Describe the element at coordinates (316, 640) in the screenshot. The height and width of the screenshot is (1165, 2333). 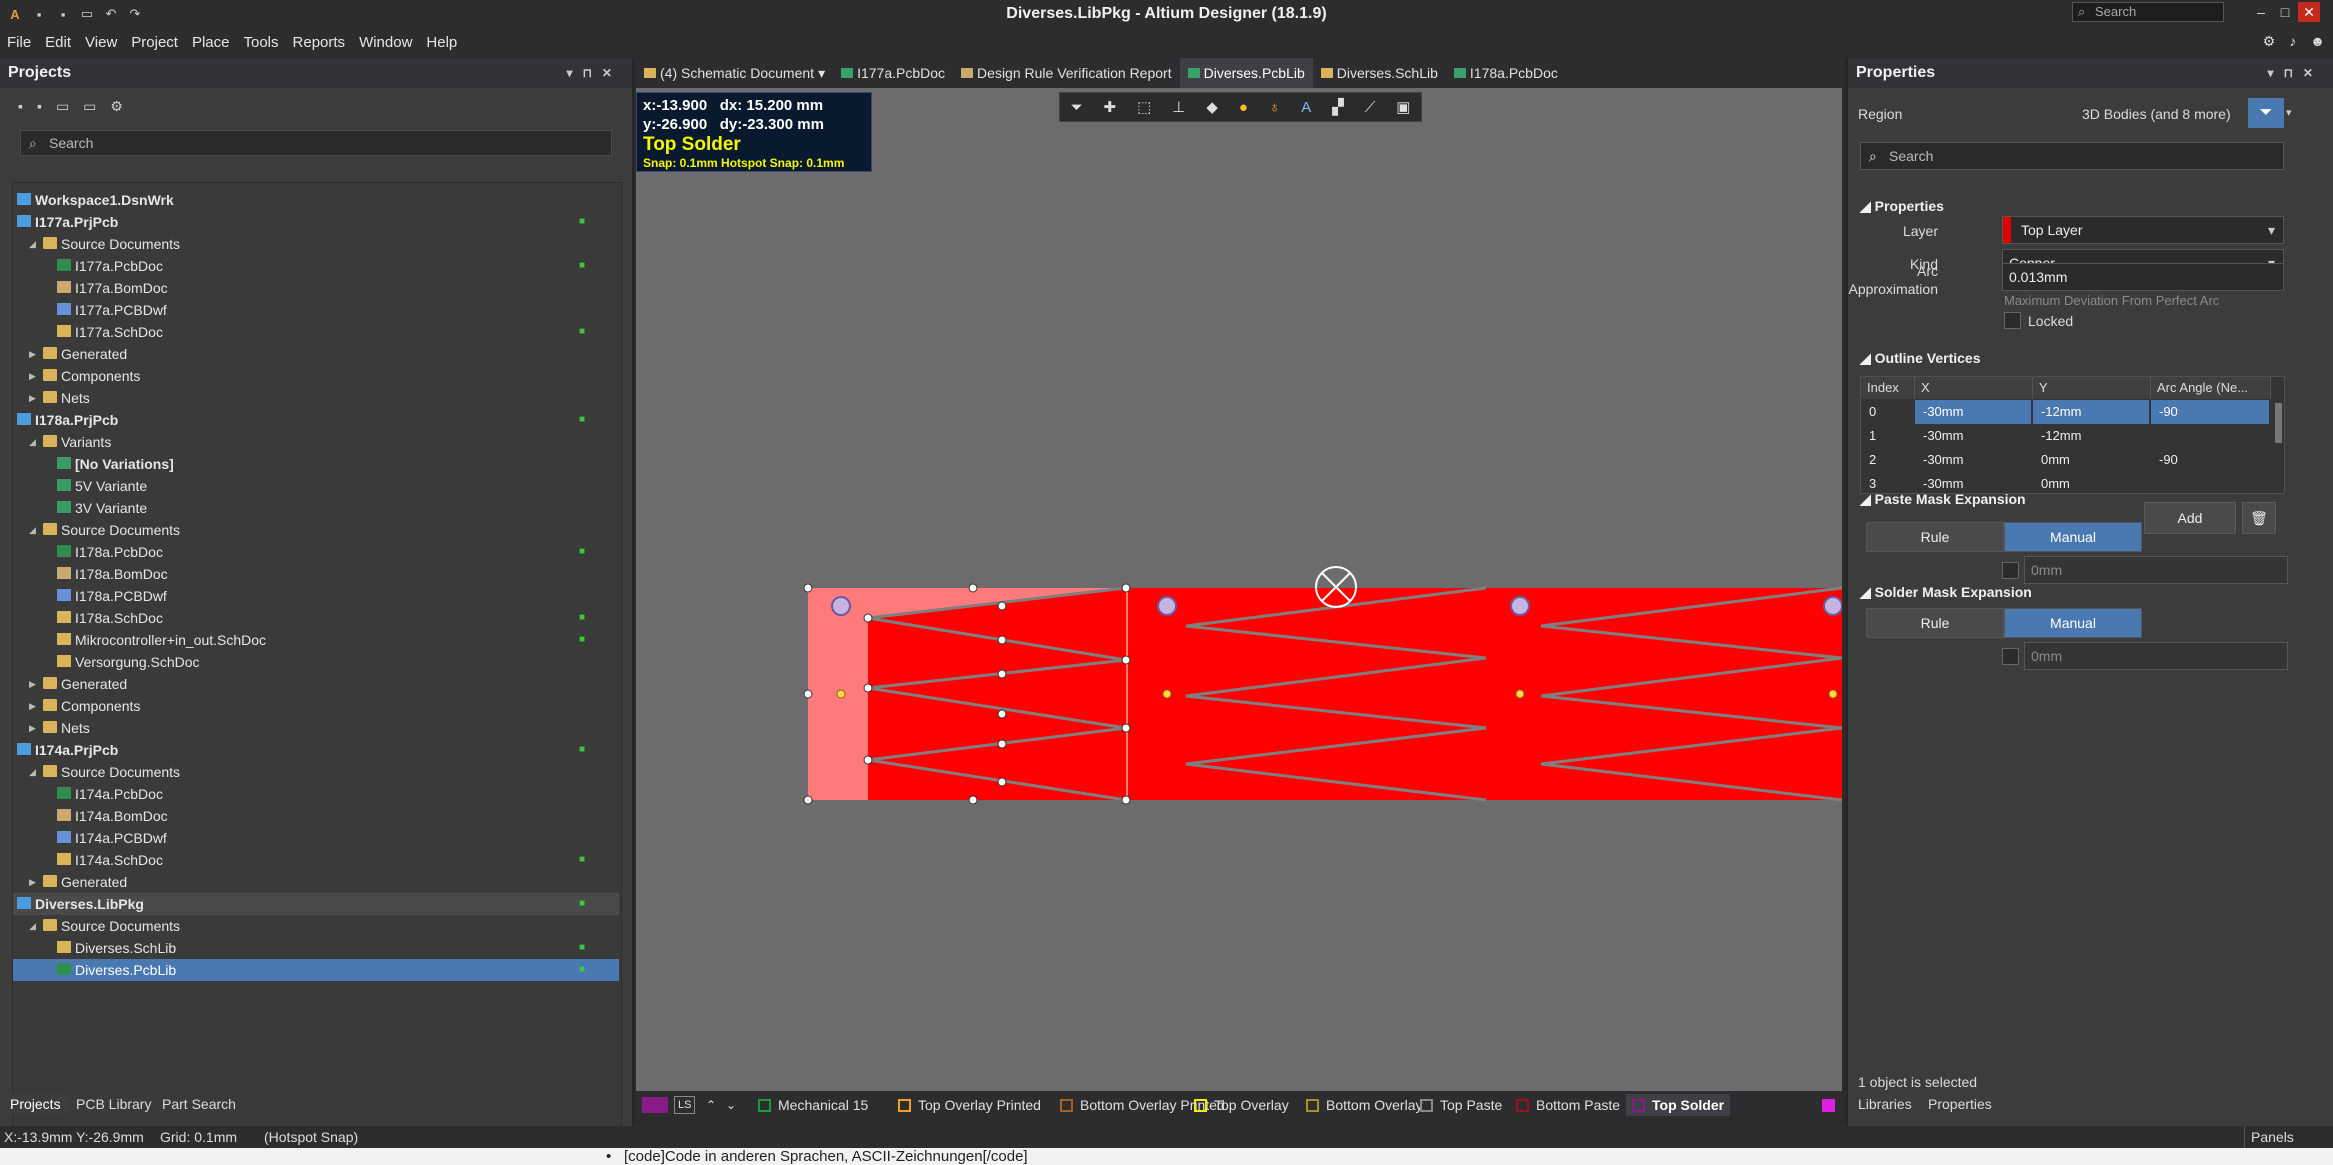
I see `tree-item: Mikrocontroller+in_out.SchDoc ■` at that location.